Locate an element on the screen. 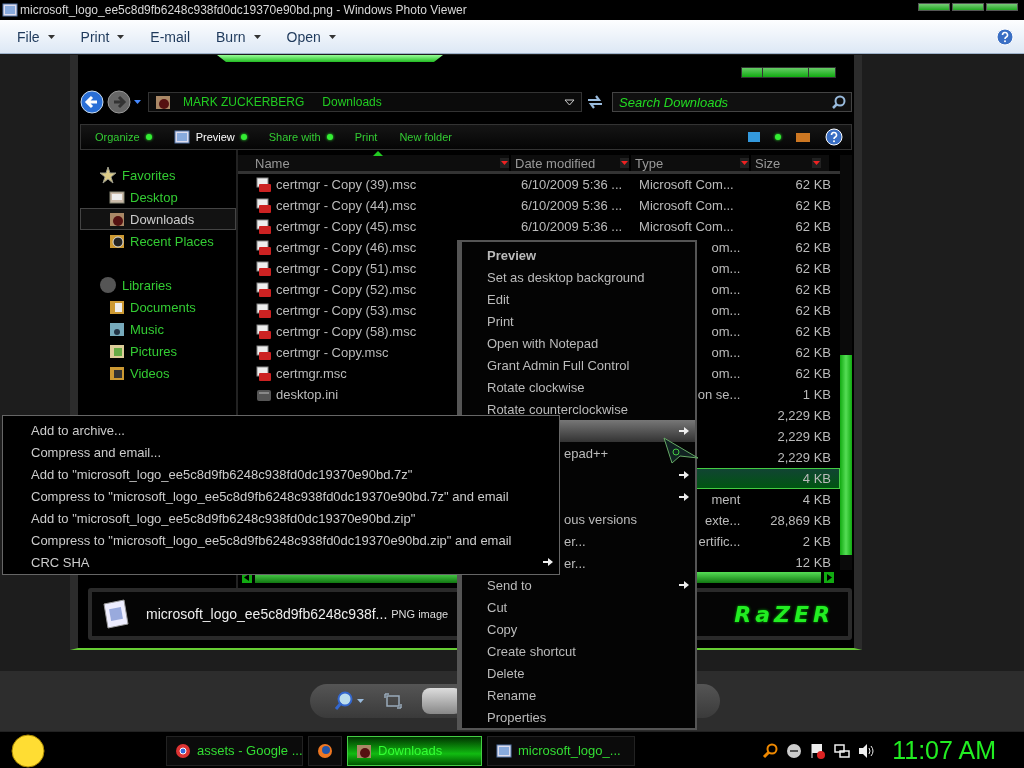  file-name: certmgr - Copy (46).msc is located at coordinates (346, 247).